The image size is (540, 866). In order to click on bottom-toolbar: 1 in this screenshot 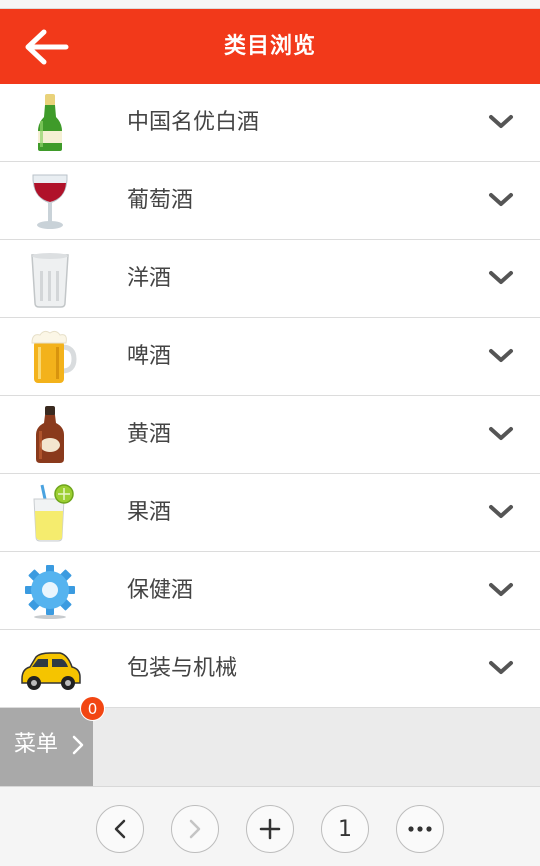, I will do `click(270, 826)`.